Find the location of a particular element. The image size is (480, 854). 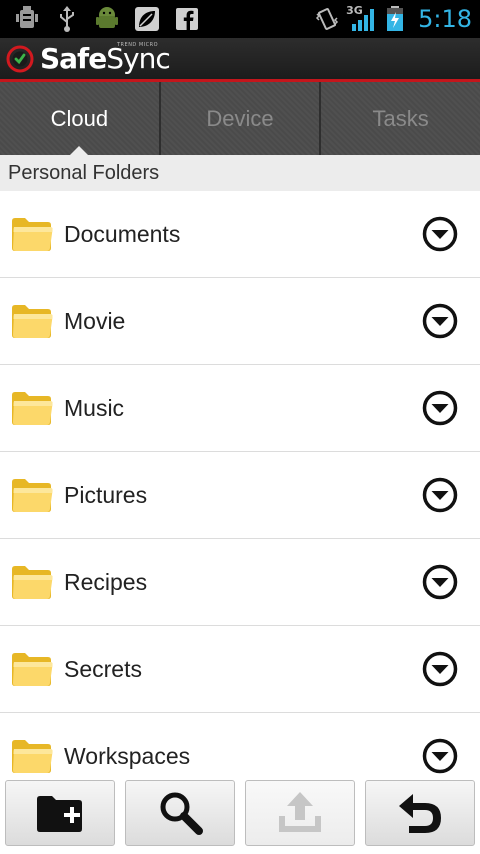

search-button is located at coordinates (180, 813).